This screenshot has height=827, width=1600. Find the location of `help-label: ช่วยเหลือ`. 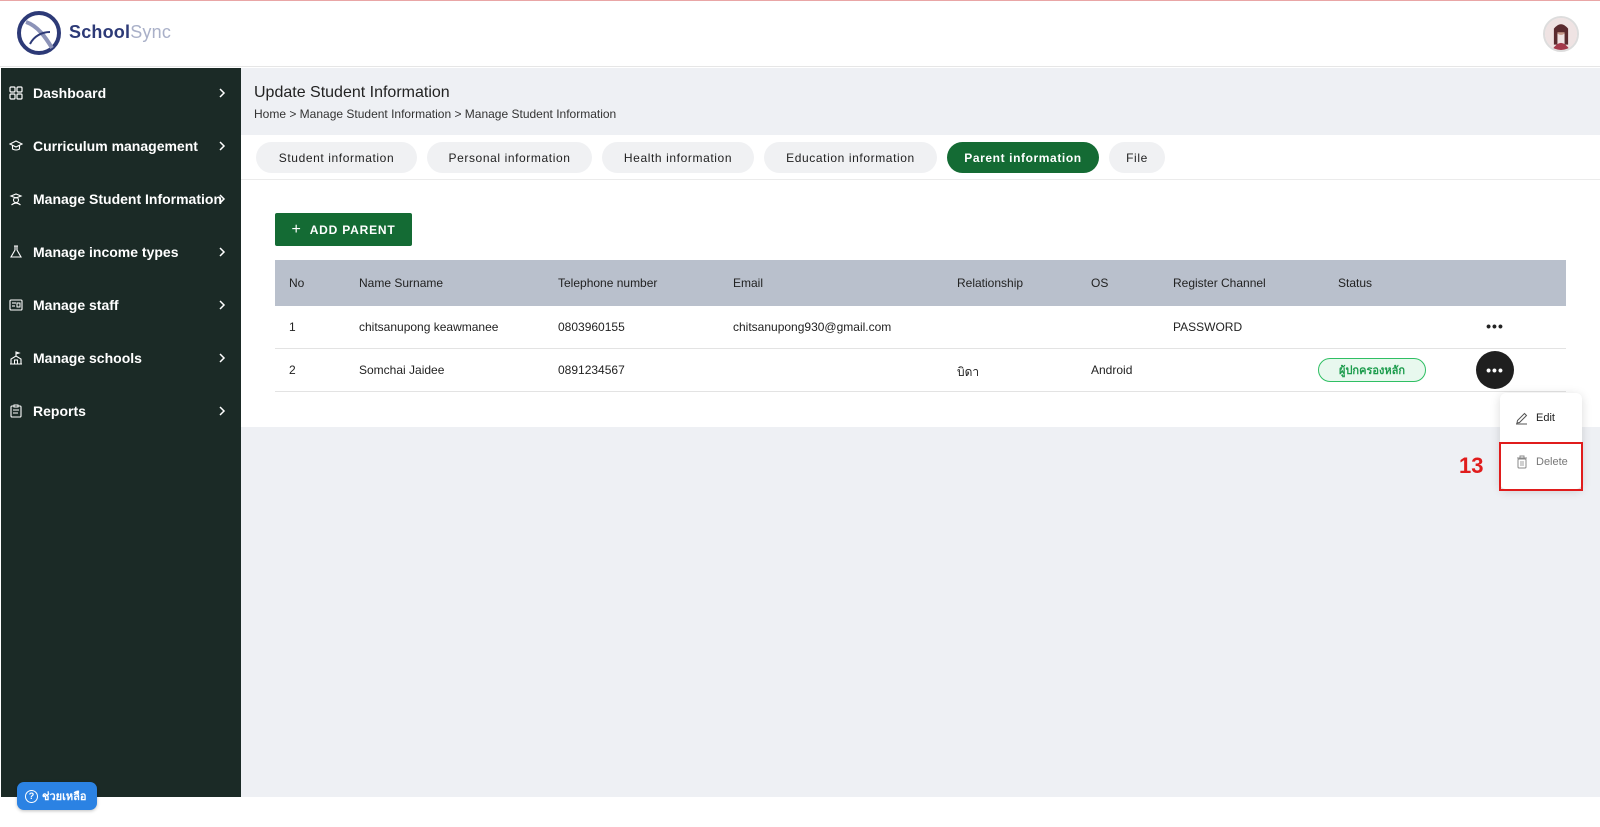

help-label: ช่วยเหลือ is located at coordinates (64, 797).